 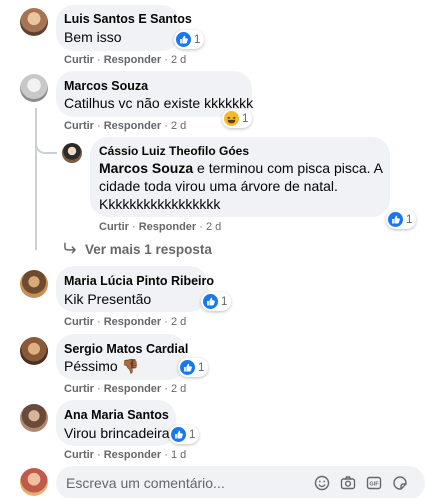 I want to click on reply-arrow-icon, so click(x=70, y=249).